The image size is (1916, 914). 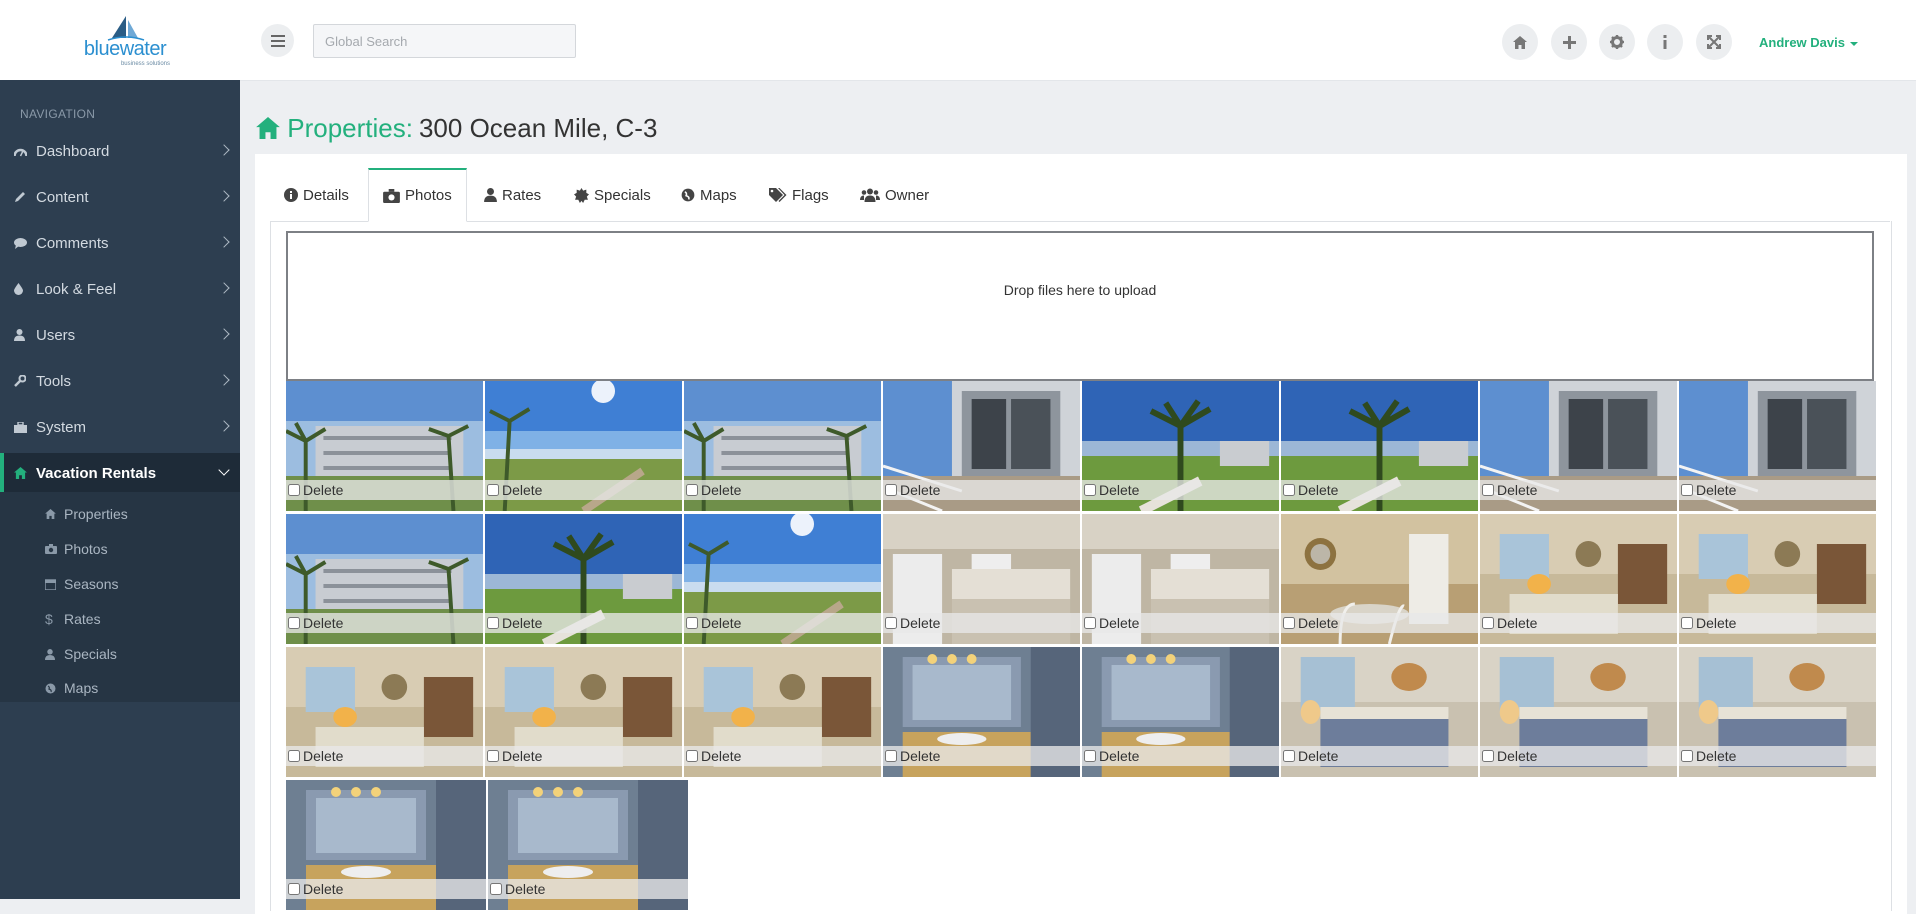 I want to click on tab-flags: Flags, so click(x=799, y=195).